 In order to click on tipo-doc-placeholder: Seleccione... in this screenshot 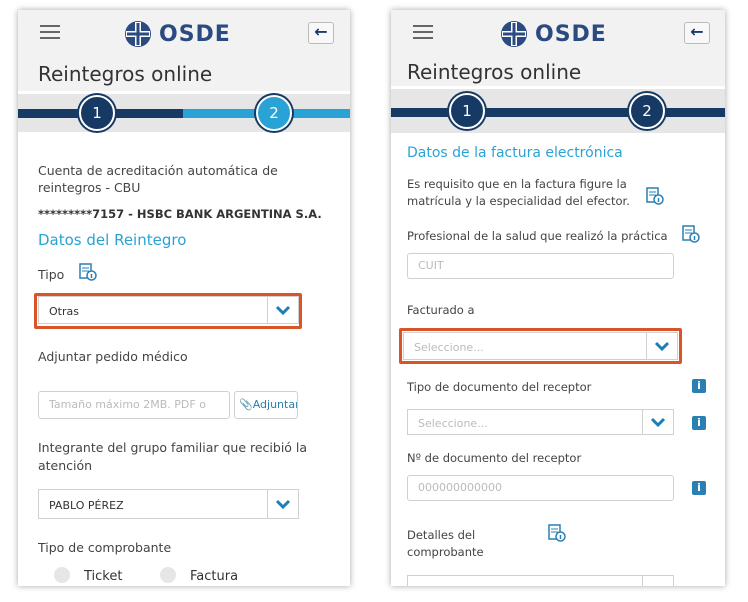, I will do `click(453, 423)`.